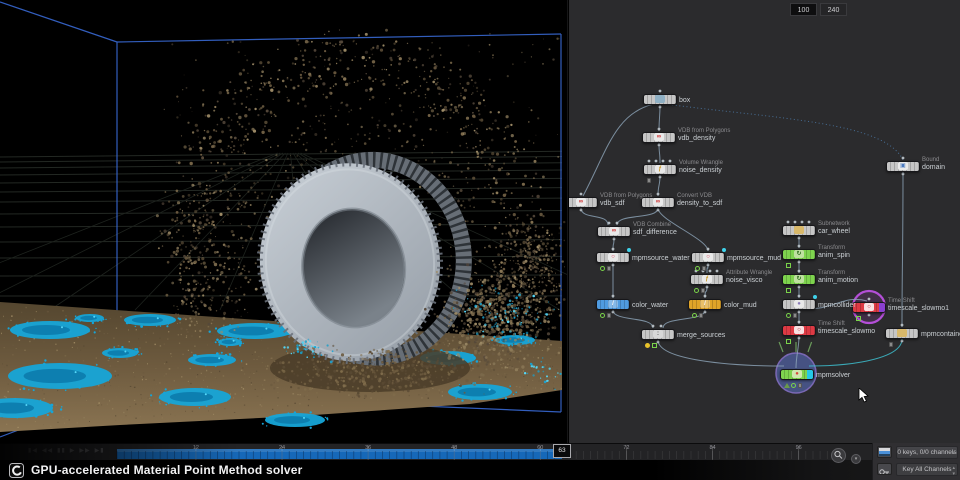 Image resolution: width=960 pixels, height=480 pixels. What do you see at coordinates (282, 448) in the screenshot?
I see `svg-text: 24` at bounding box center [282, 448].